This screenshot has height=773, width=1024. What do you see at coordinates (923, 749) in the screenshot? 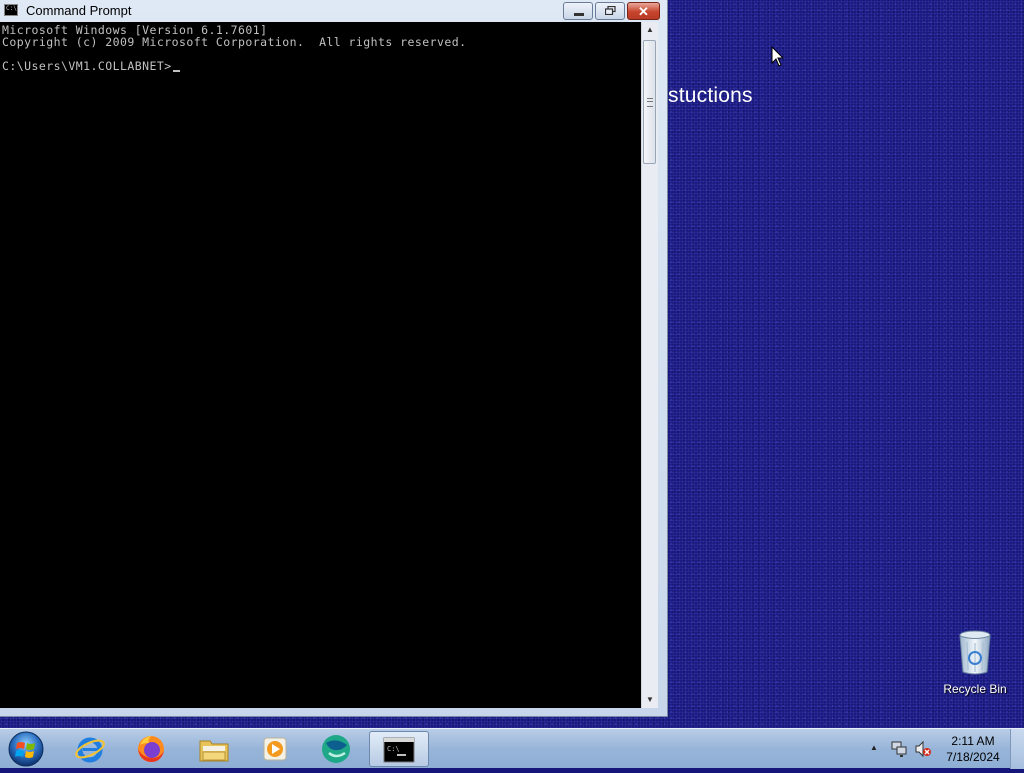
I see `volume-muted-icon` at bounding box center [923, 749].